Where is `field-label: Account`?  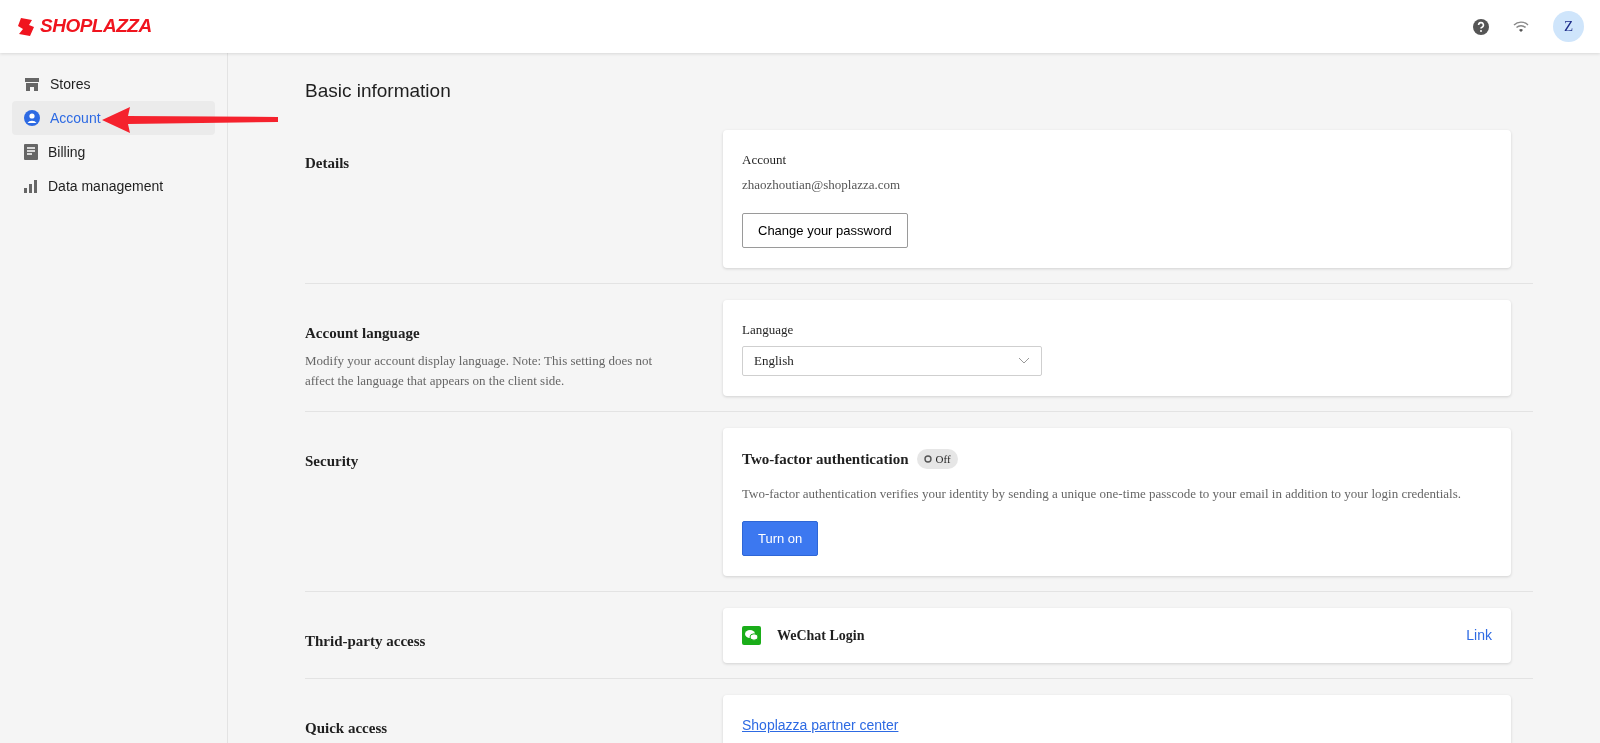
field-label: Account is located at coordinates (765, 159).